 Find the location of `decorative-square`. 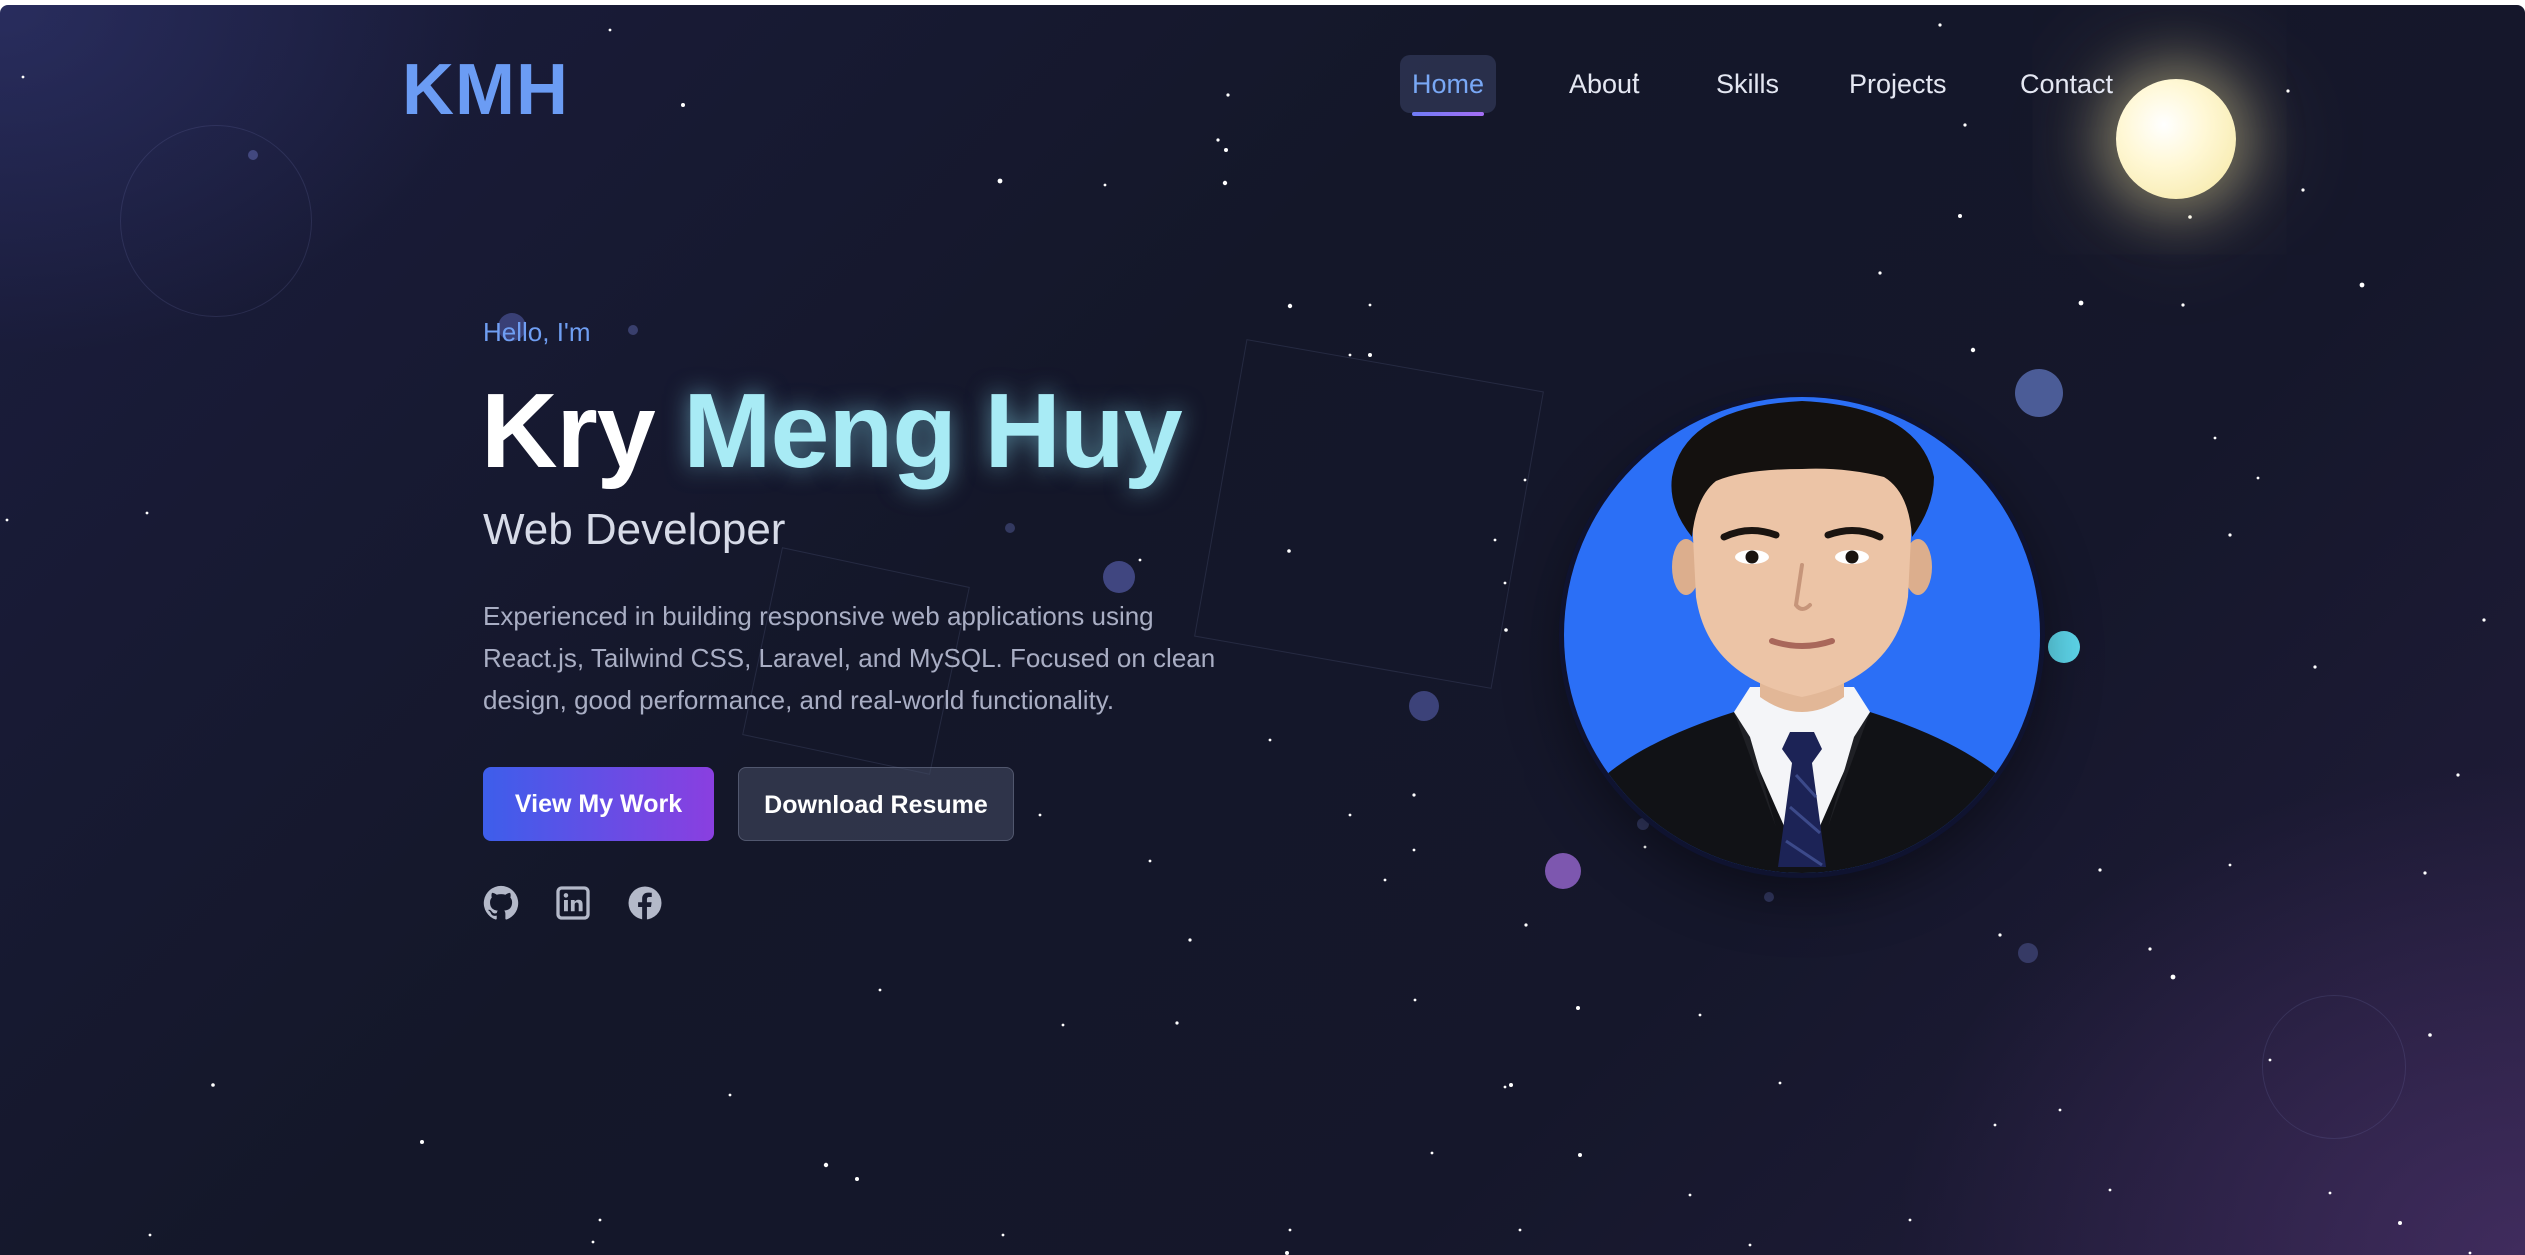

decorative-square is located at coordinates (1369, 514).